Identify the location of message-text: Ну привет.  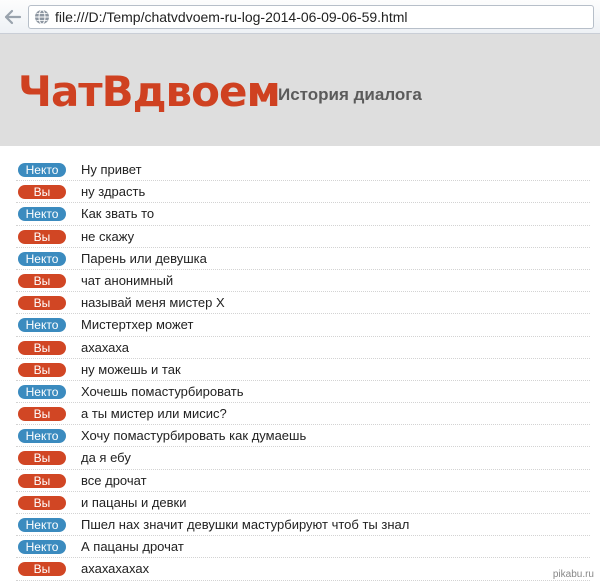
(111, 169).